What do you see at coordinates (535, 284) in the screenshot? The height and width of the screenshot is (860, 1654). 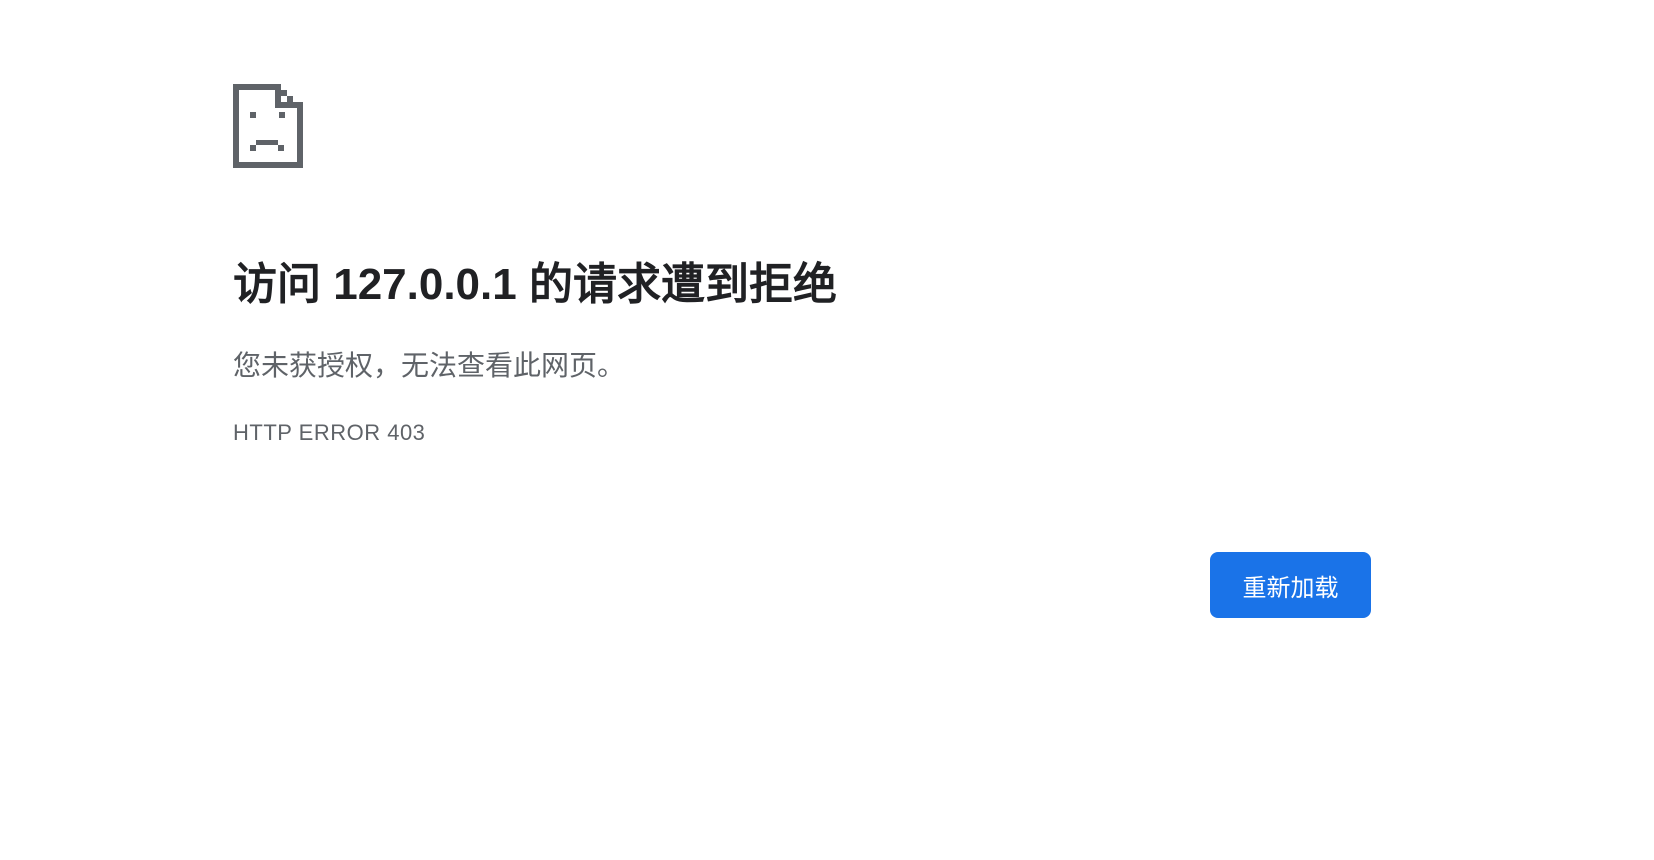 I see `error-heading: 访问 127.0.0.1 的请求遭到拒绝` at bounding box center [535, 284].